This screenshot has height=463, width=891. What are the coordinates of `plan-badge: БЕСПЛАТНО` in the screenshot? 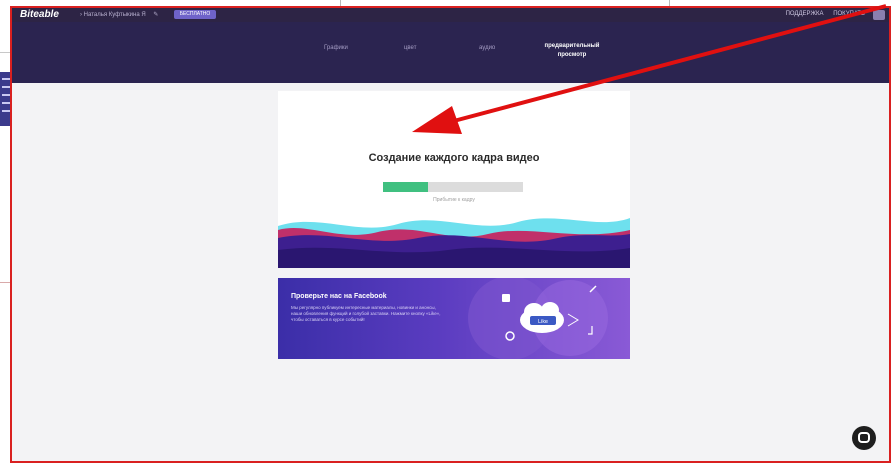 It's located at (195, 14).